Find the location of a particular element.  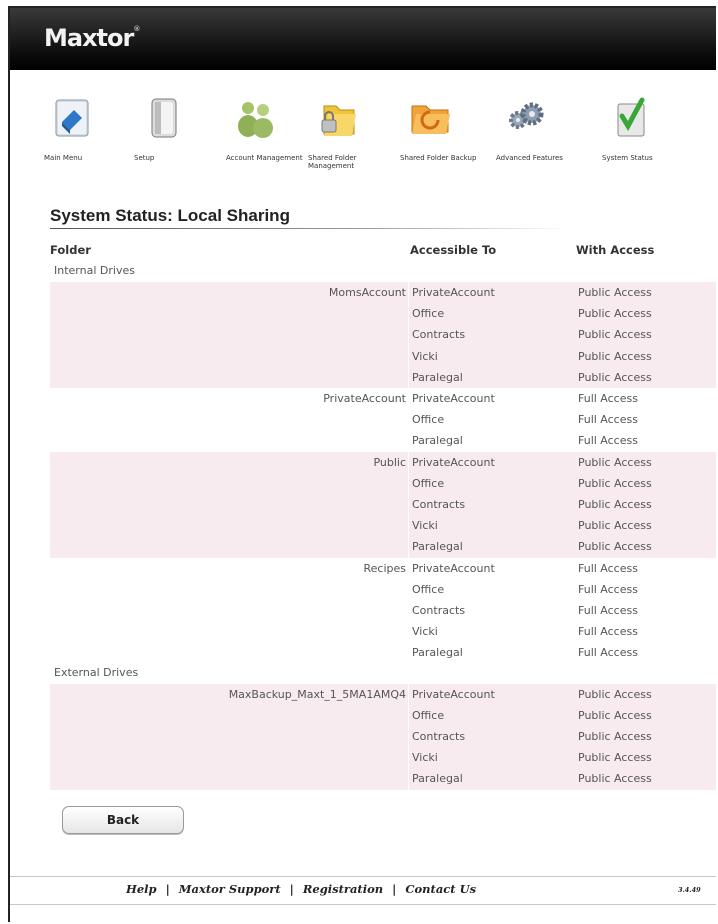

footer-link-help: Help is located at coordinates (141, 889).